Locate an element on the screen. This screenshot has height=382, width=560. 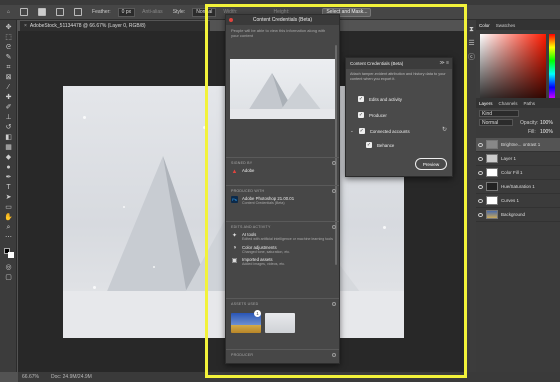
properties-panel-icon: ☰ is located at coordinates (471, 43).